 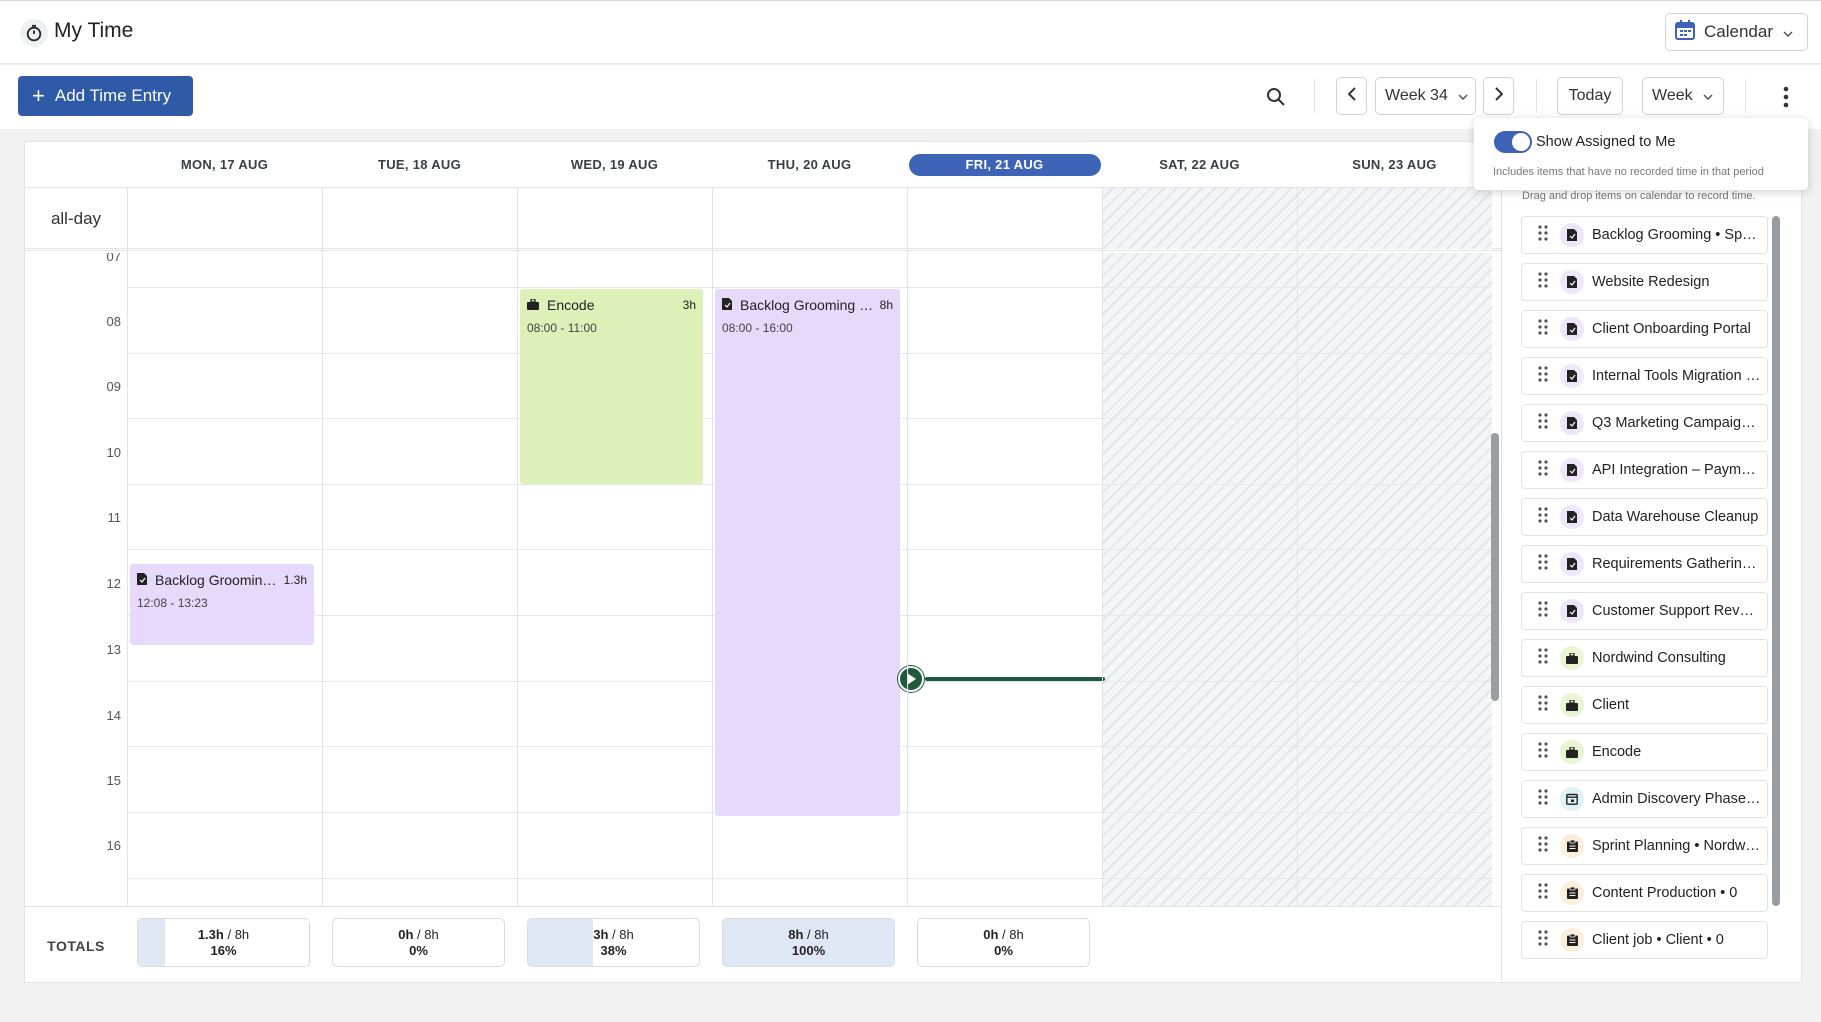 I want to click on next-week-button, so click(x=1498, y=96).